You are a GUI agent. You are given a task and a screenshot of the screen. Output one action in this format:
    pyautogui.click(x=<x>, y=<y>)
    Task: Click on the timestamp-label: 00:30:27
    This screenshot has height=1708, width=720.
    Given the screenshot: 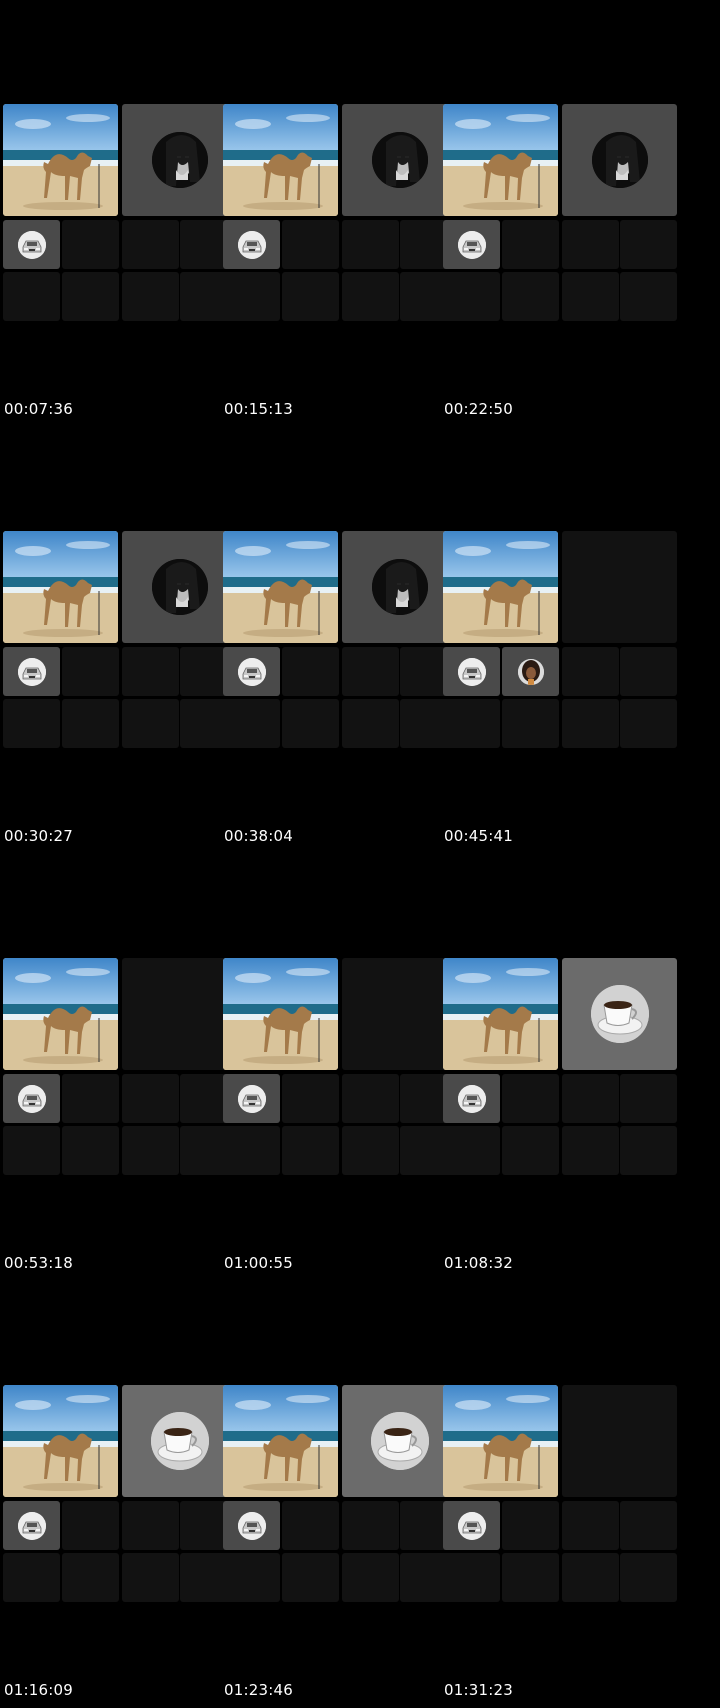 What is the action you would take?
    pyautogui.click(x=38, y=836)
    